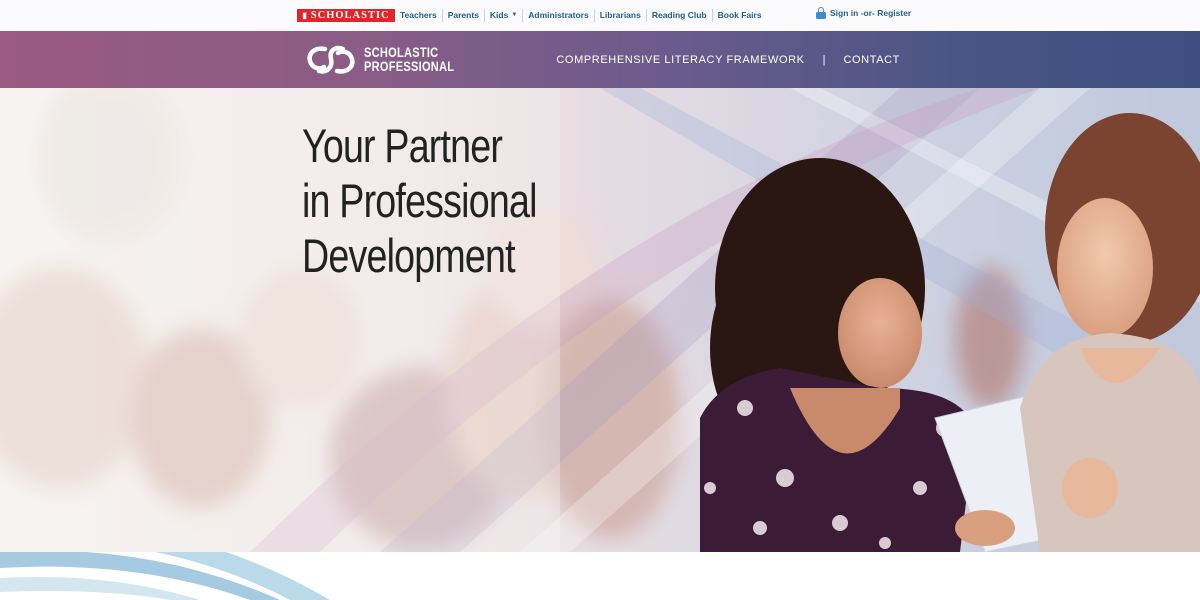 This screenshot has height=600, width=1200. What do you see at coordinates (409, 66) in the screenshot?
I see `logo-line-2: PROFESSIONAL` at bounding box center [409, 66].